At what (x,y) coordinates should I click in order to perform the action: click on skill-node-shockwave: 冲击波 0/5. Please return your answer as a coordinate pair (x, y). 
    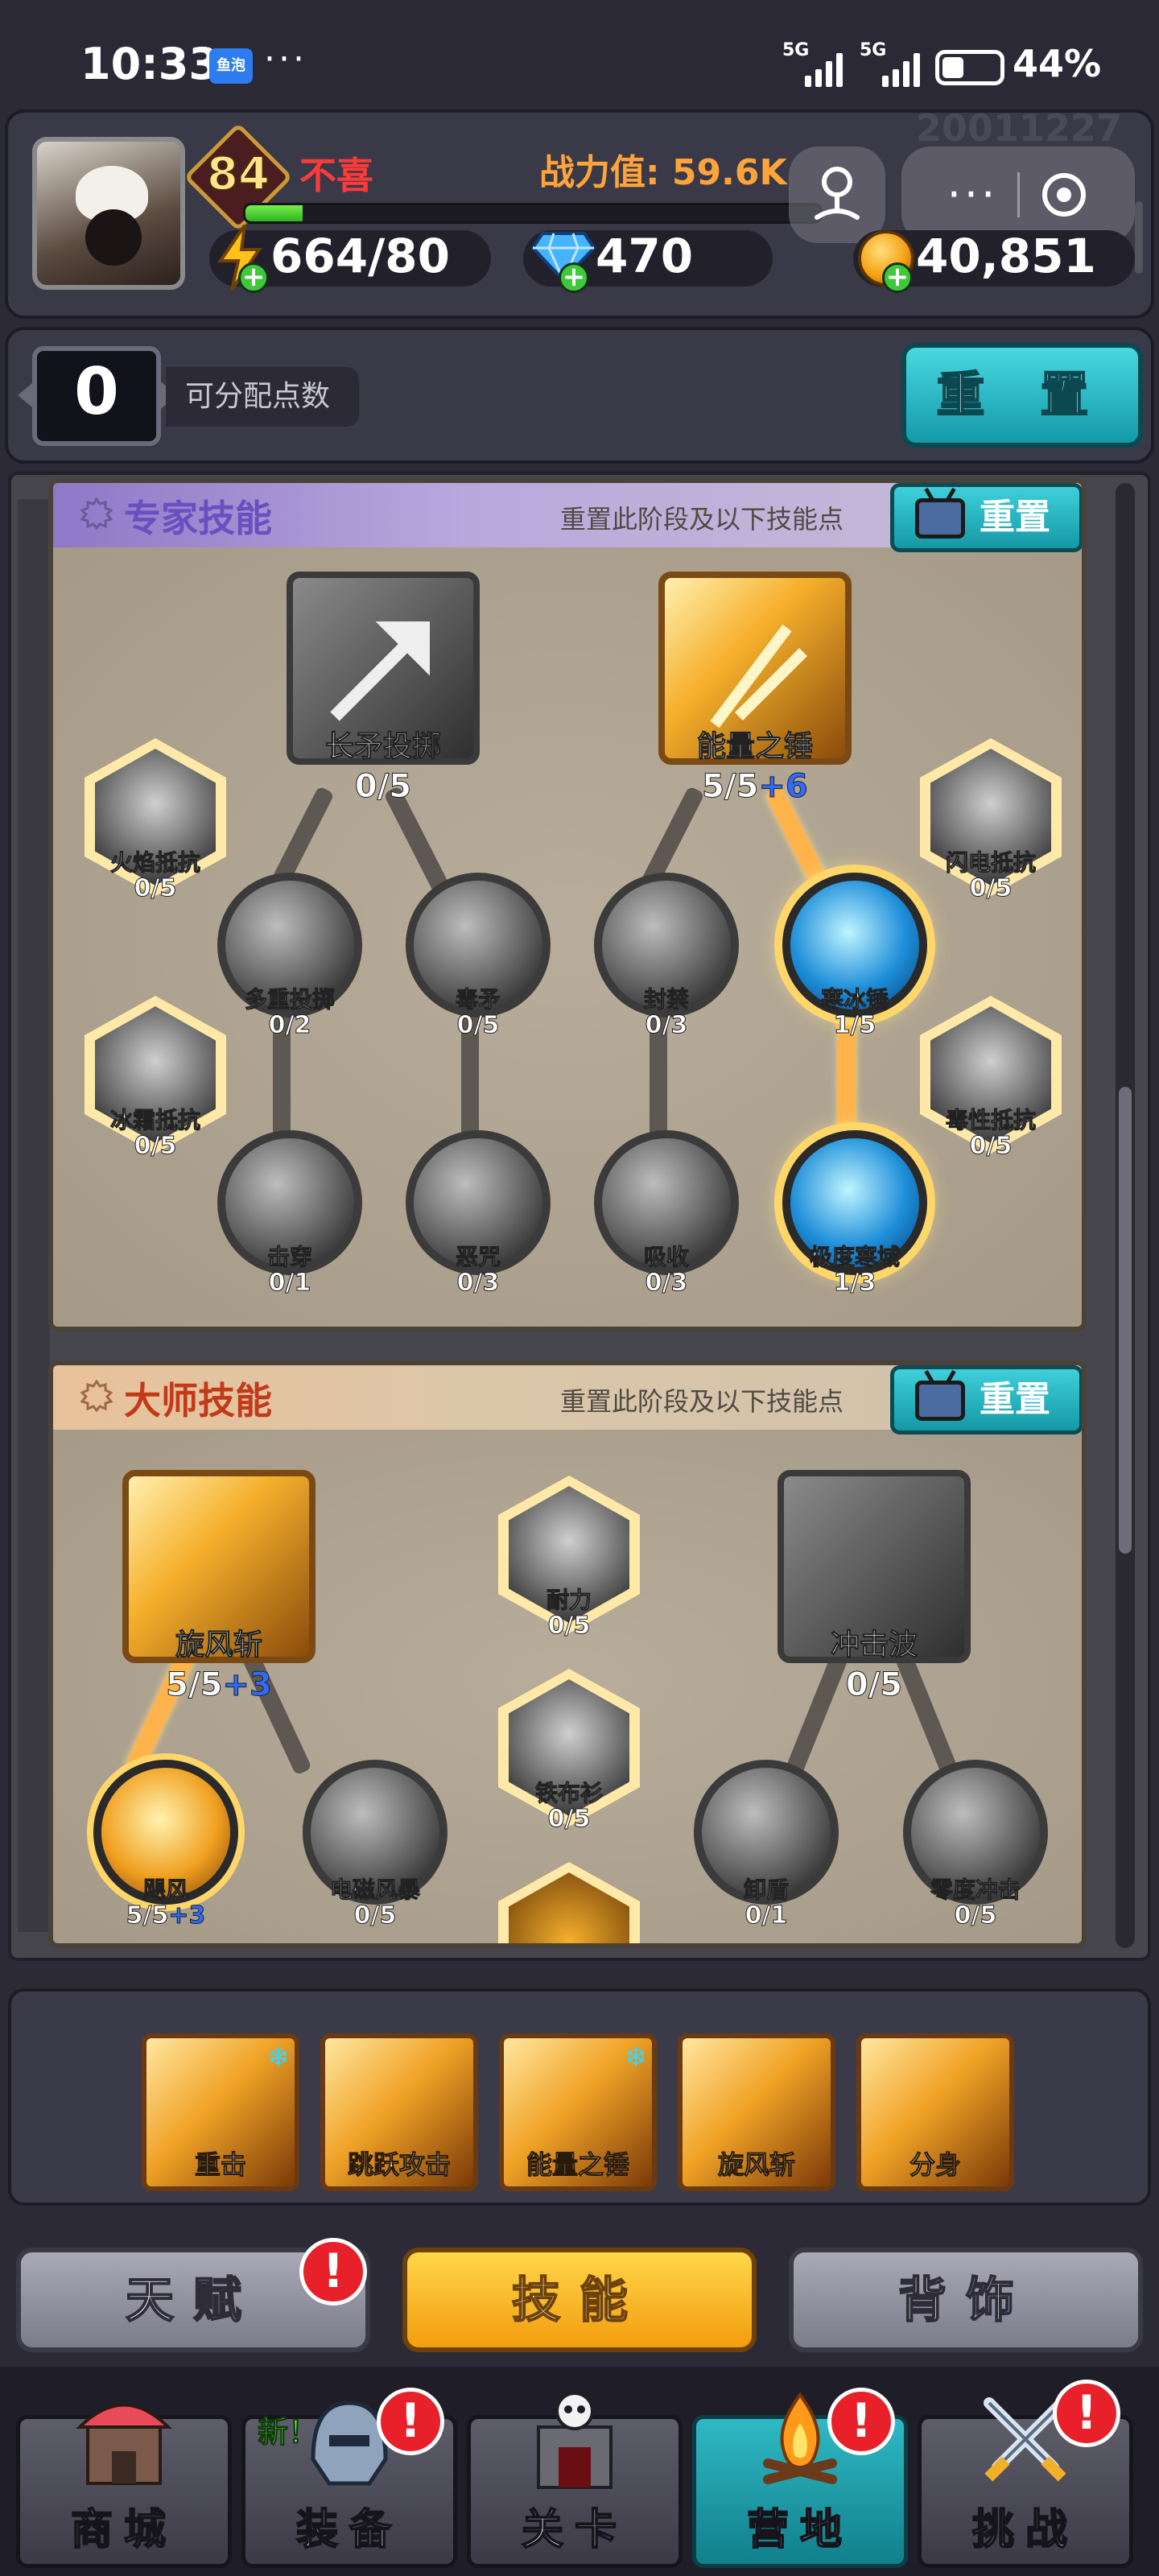
    Looking at the image, I should click on (874, 1587).